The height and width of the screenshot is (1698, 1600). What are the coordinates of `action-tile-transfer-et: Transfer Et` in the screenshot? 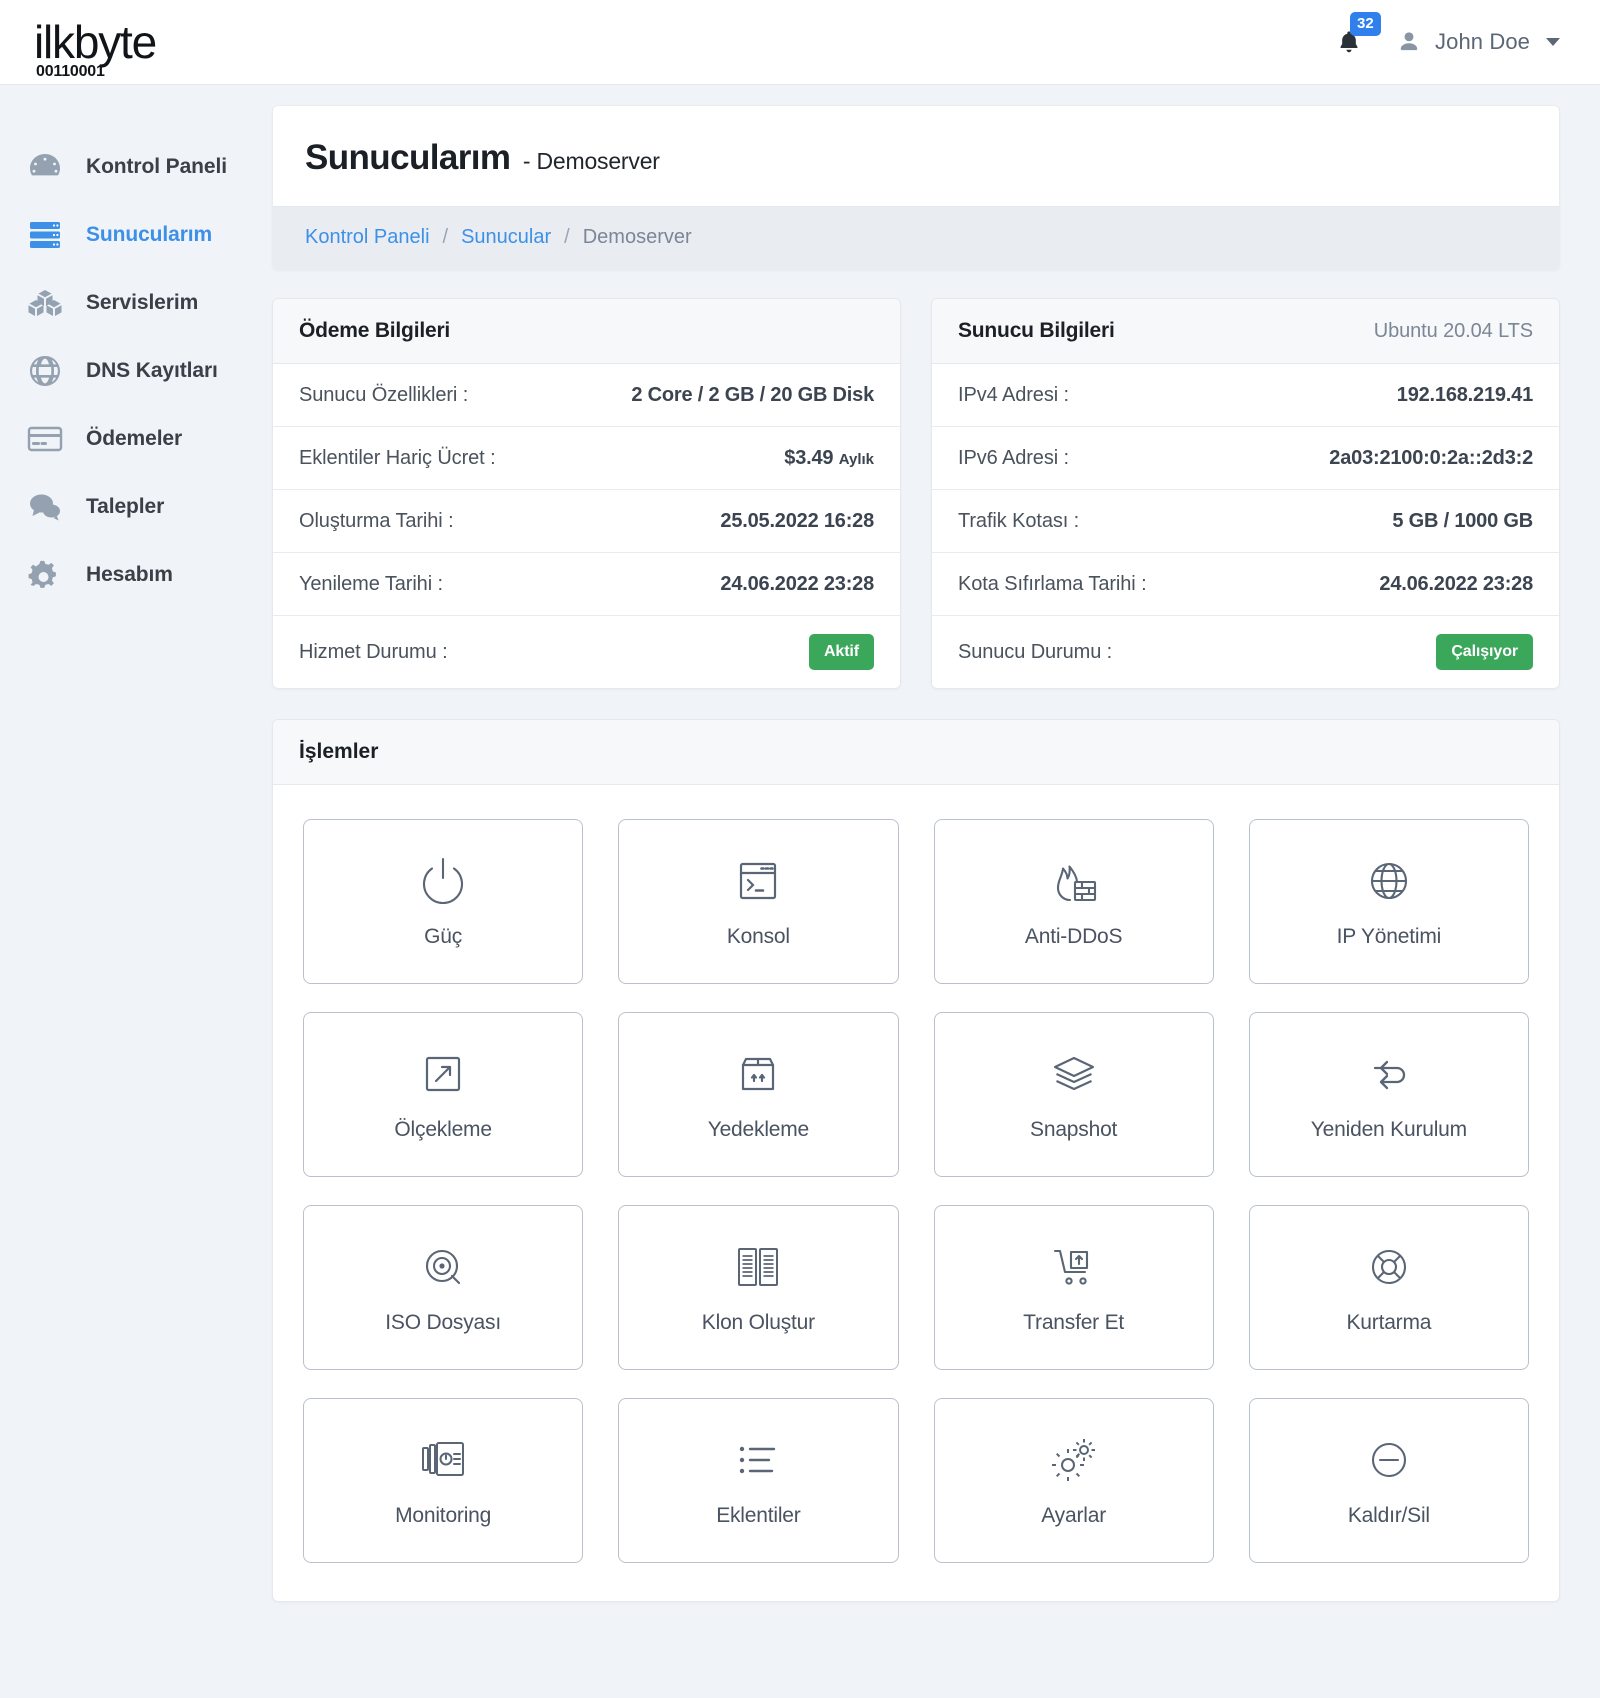 It's located at (1073, 1287).